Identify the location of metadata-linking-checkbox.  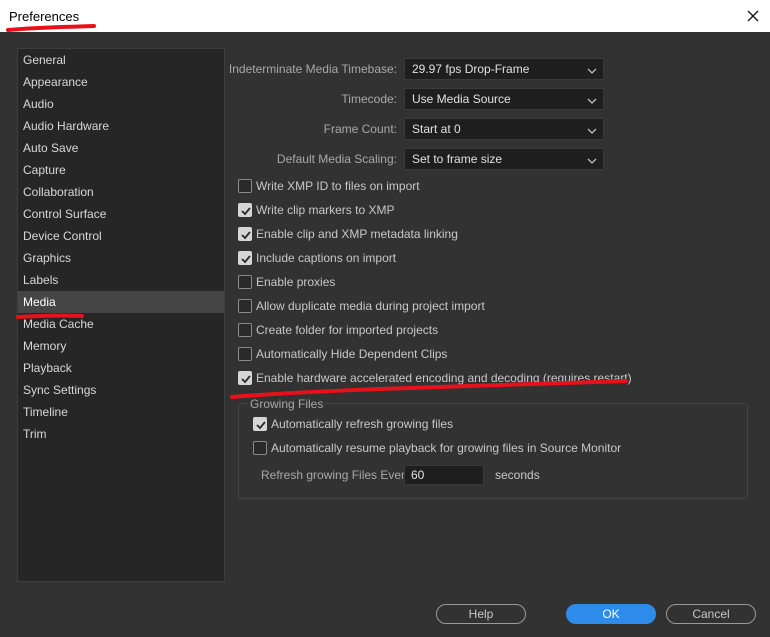
(245, 234).